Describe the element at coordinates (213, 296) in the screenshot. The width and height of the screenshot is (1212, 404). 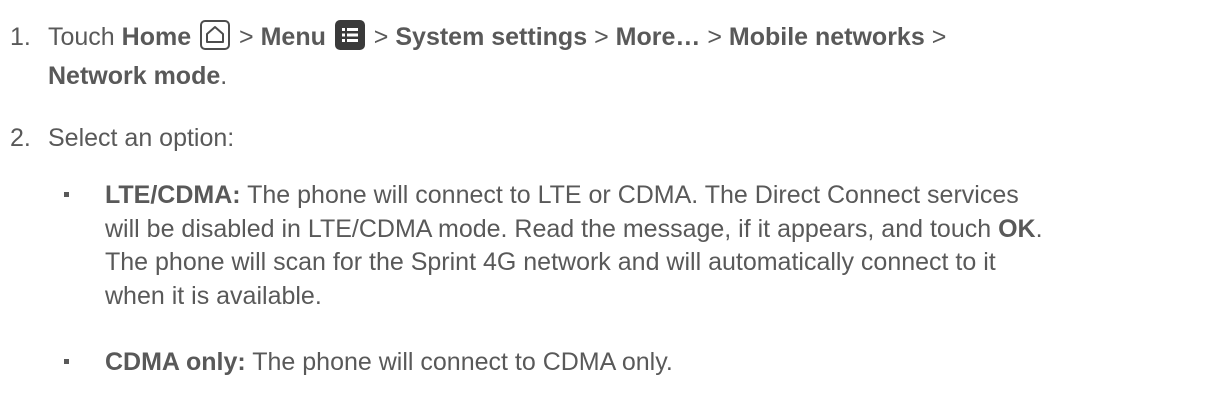
I see `option-lte-cdma-line-4: when it is available.` at that location.